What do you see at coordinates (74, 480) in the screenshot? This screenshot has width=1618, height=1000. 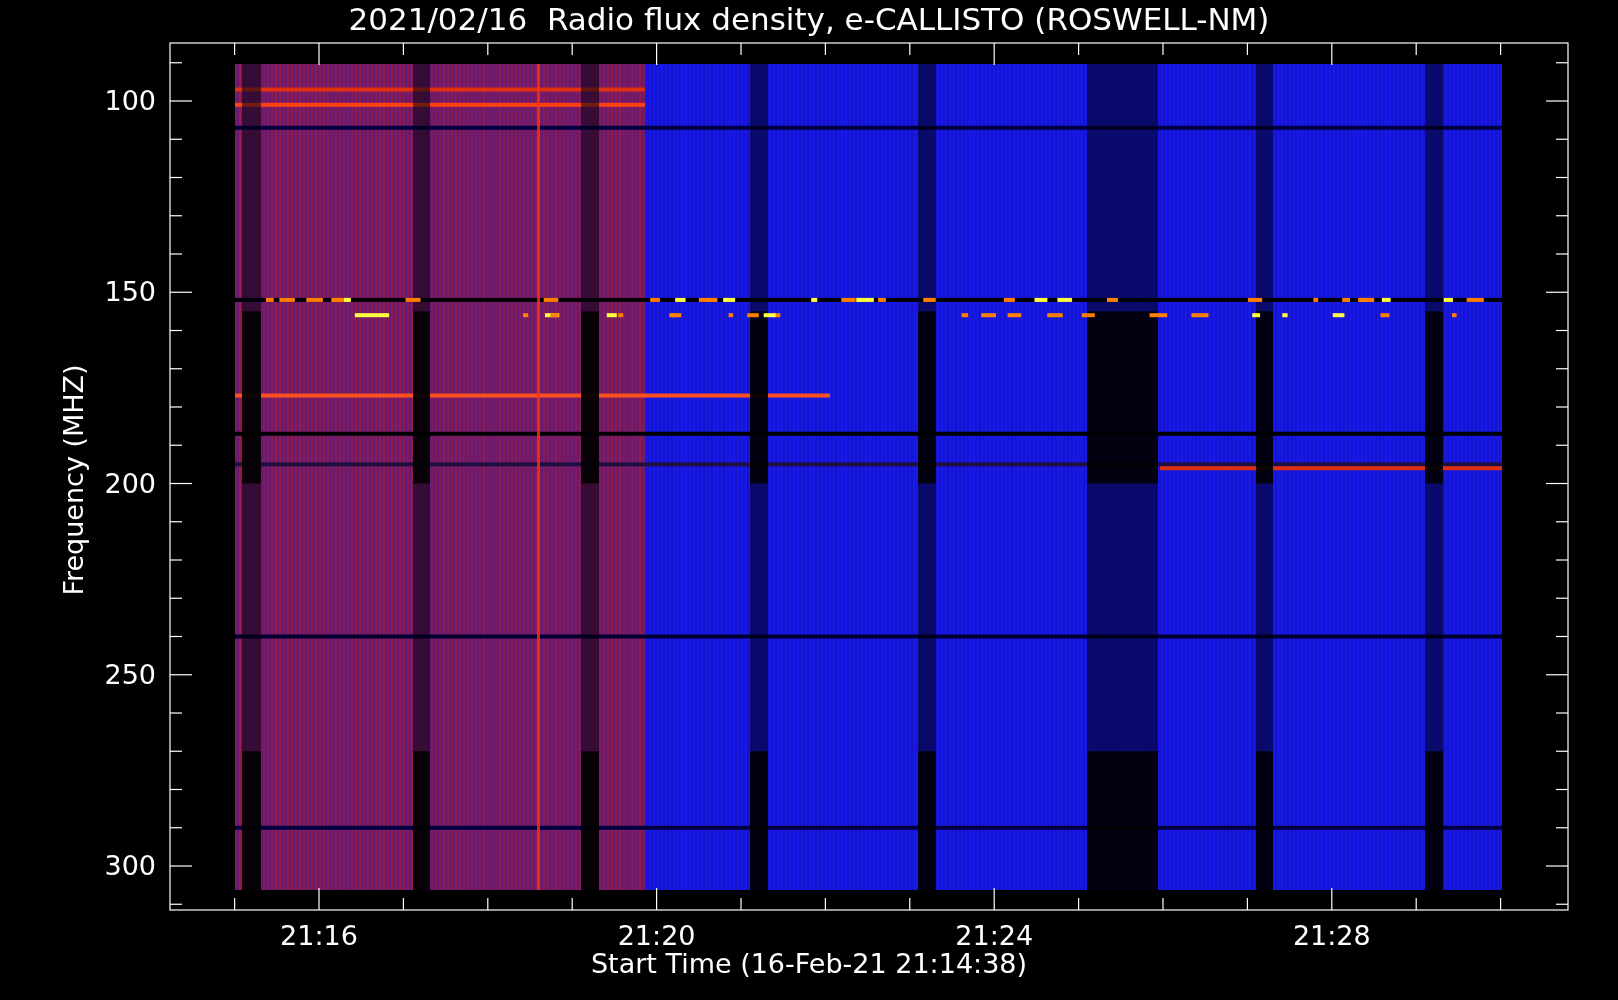 I see `axis-label: Frequency (MHZ)` at bounding box center [74, 480].